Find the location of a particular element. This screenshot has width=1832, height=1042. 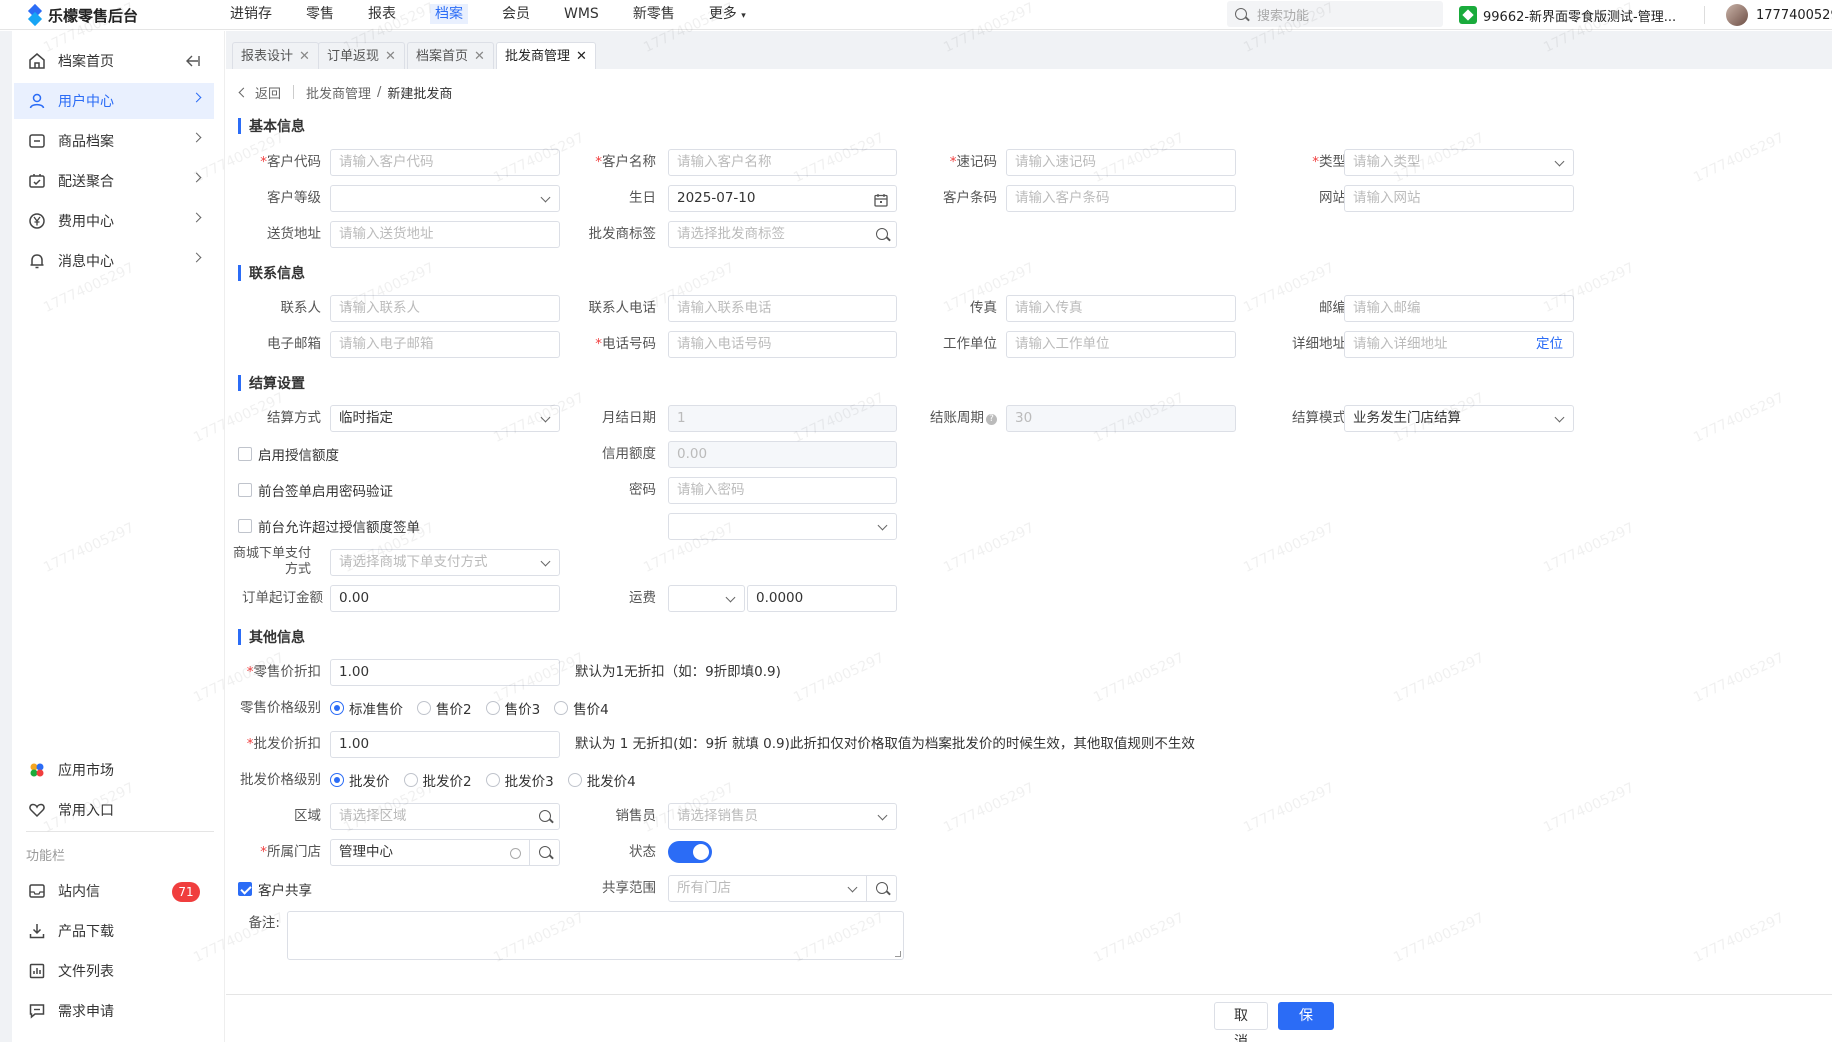

user-menu: 1777400529 is located at coordinates (1779, 15).